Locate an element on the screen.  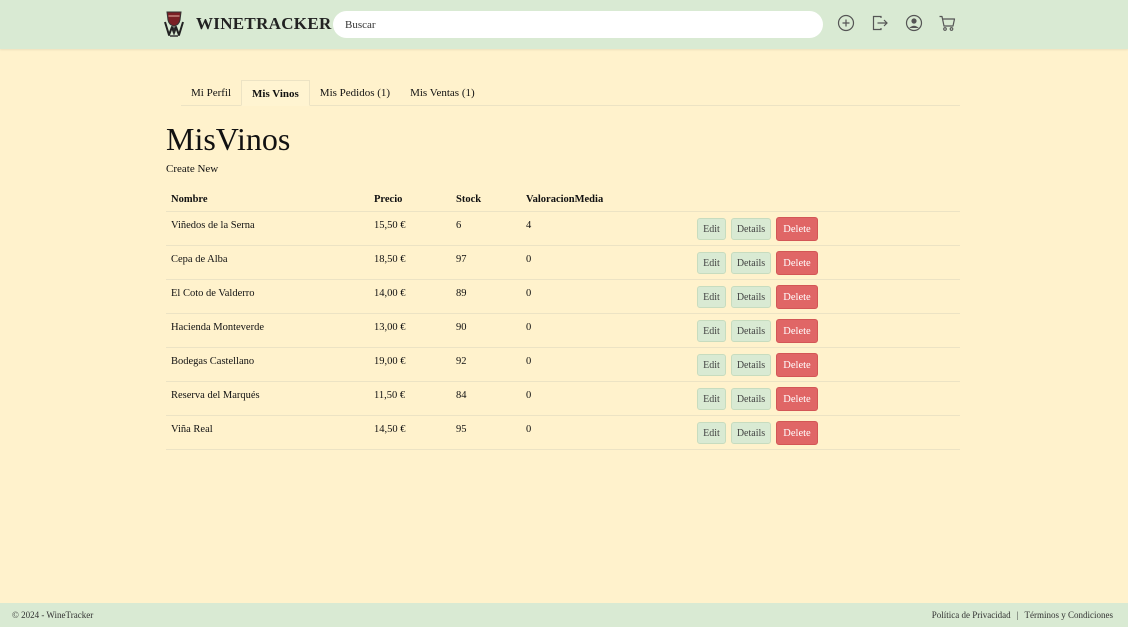
cell-nombre: Viña Real is located at coordinates (192, 429).